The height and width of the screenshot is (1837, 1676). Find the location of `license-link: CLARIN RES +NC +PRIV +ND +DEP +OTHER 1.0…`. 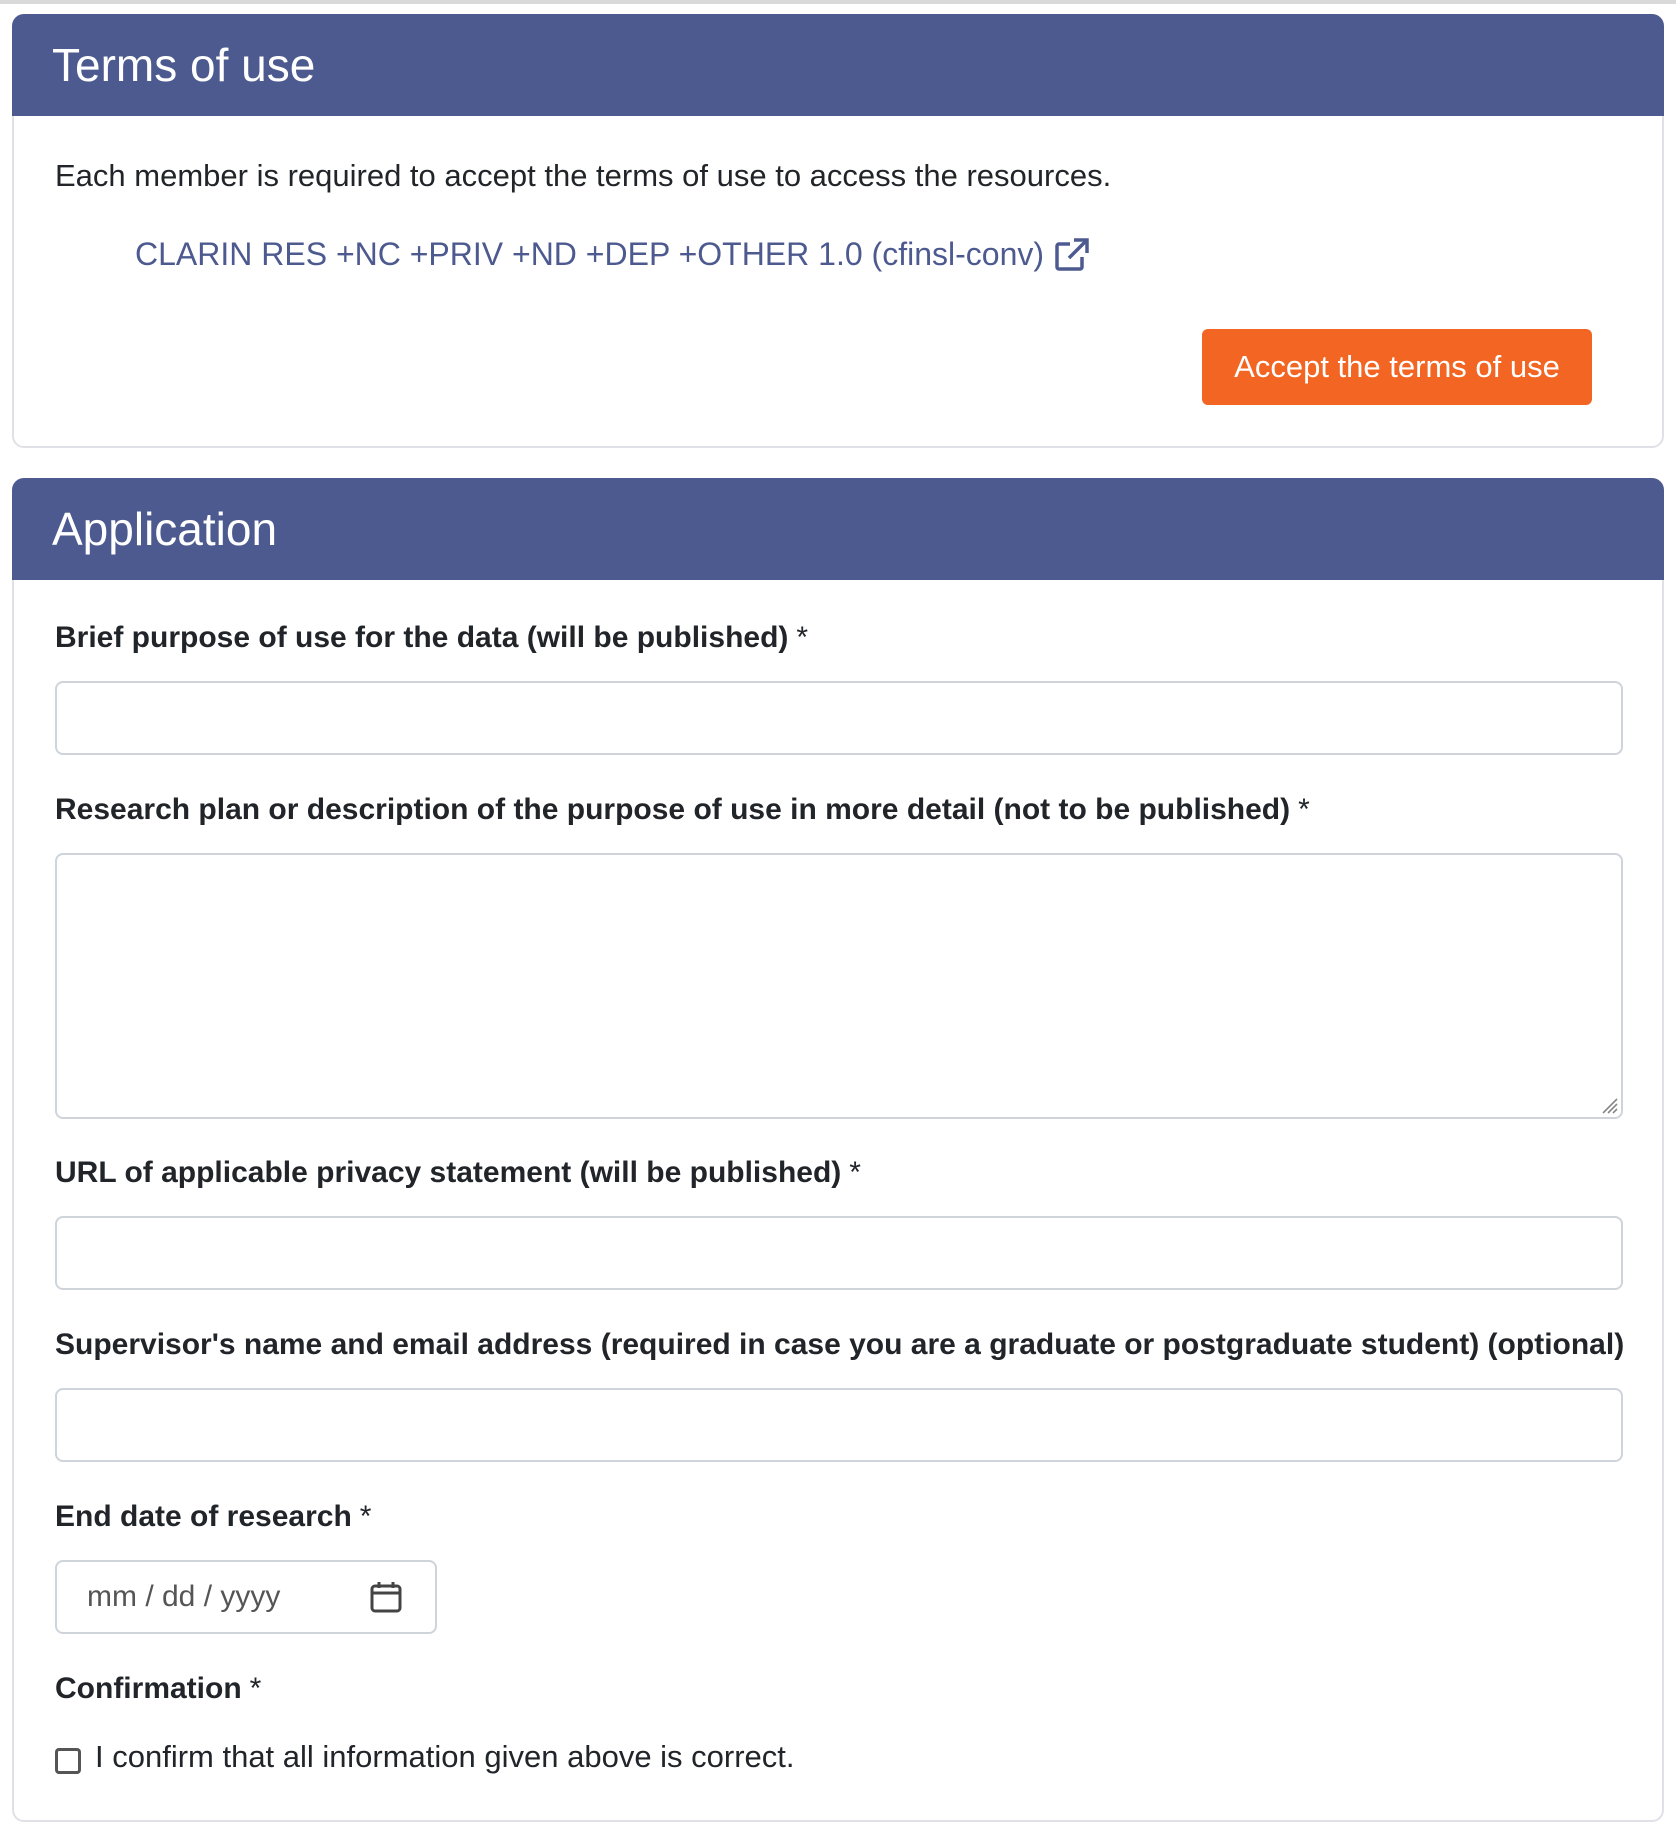

license-link: CLARIN RES +NC +PRIV +ND +DEP +OTHER 1.0… is located at coordinates (612, 254).